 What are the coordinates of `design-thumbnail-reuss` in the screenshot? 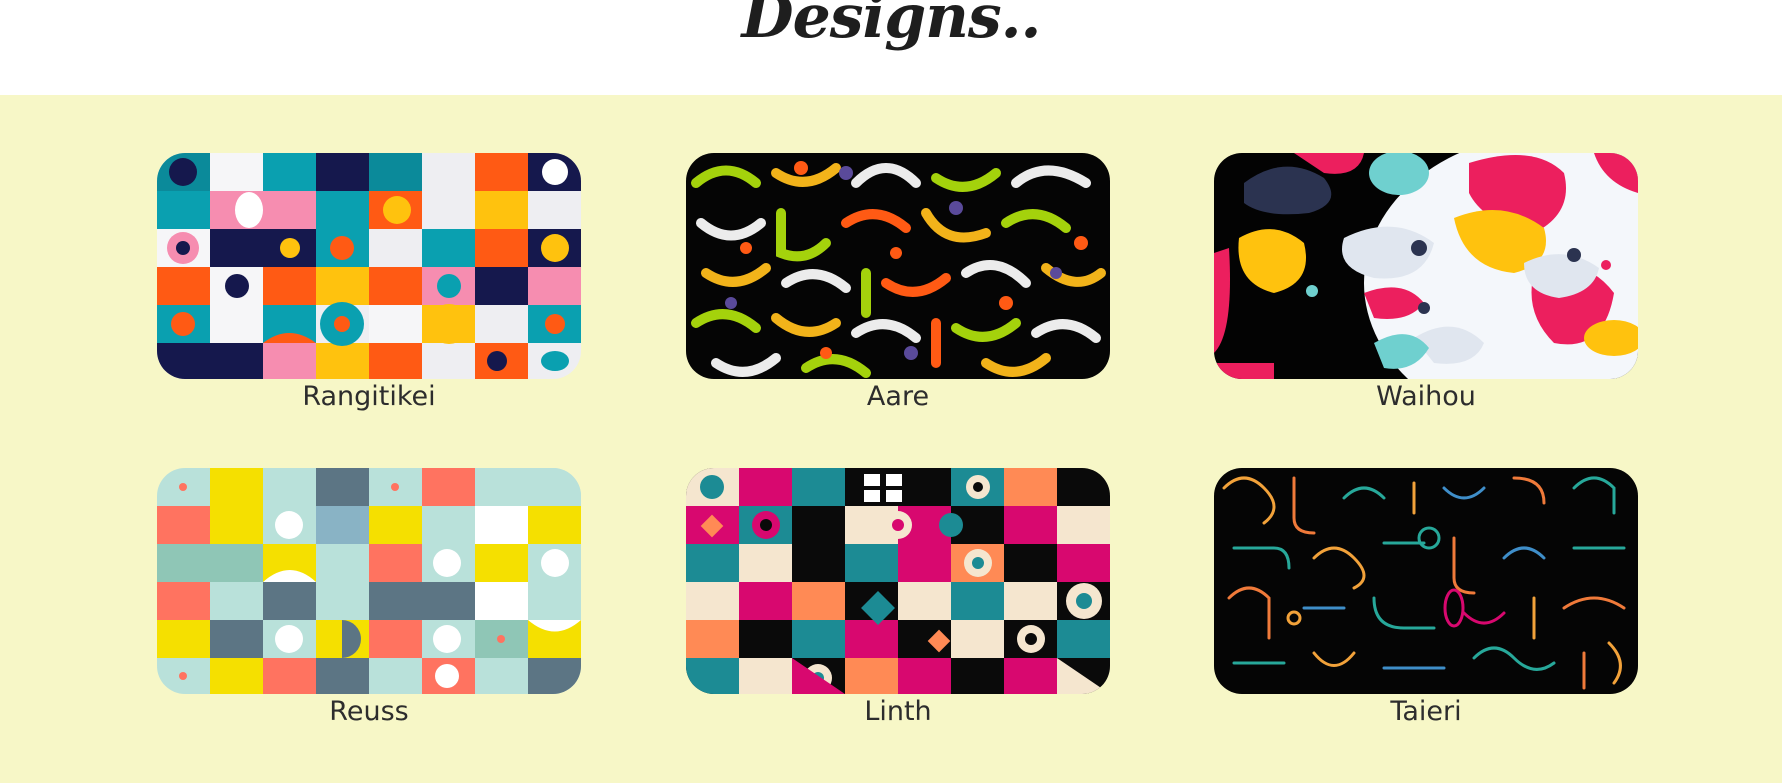 It's located at (369, 581).